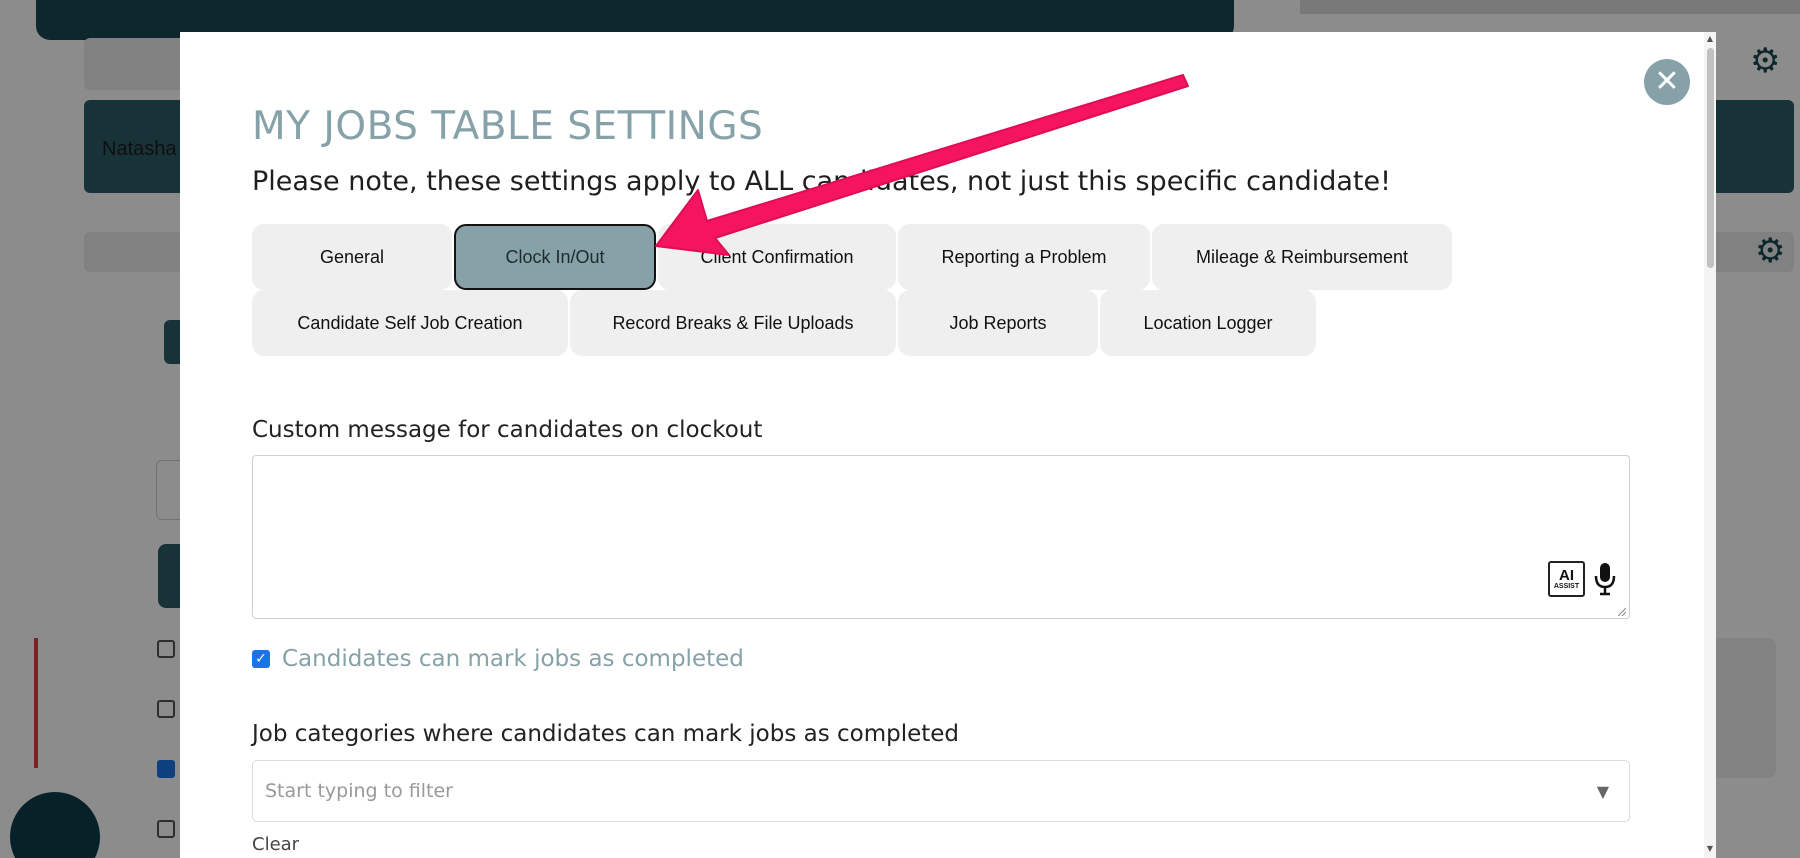 This screenshot has width=1800, height=858. Describe the element at coordinates (1710, 445) in the screenshot. I see `modal-scrollbar: ▲ ▼` at that location.